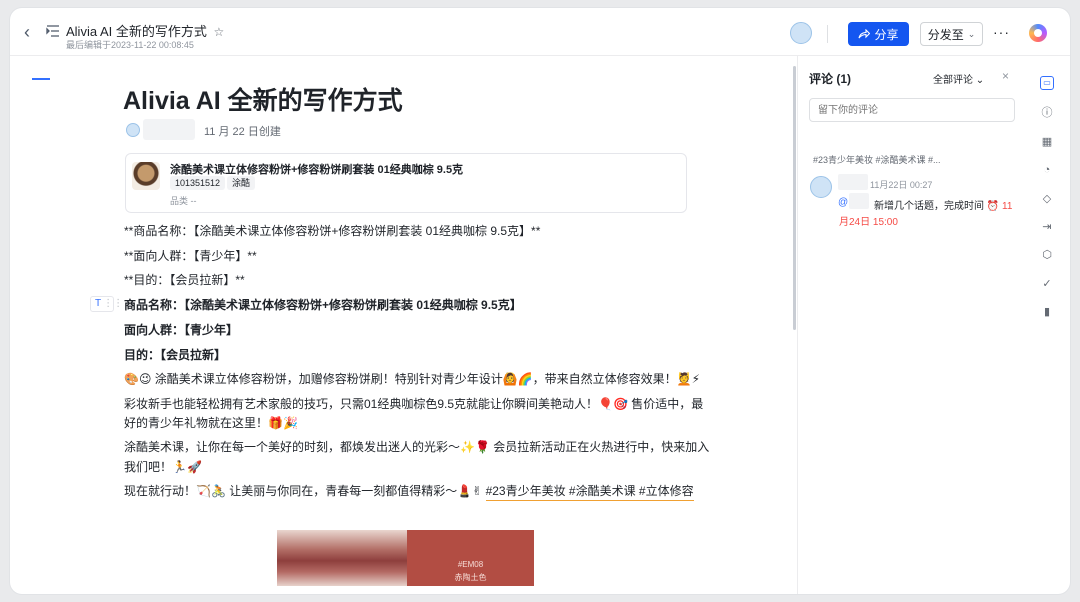 The image size is (1080, 602). What do you see at coordinates (864, 34) in the screenshot?
I see `share-icon` at bounding box center [864, 34].